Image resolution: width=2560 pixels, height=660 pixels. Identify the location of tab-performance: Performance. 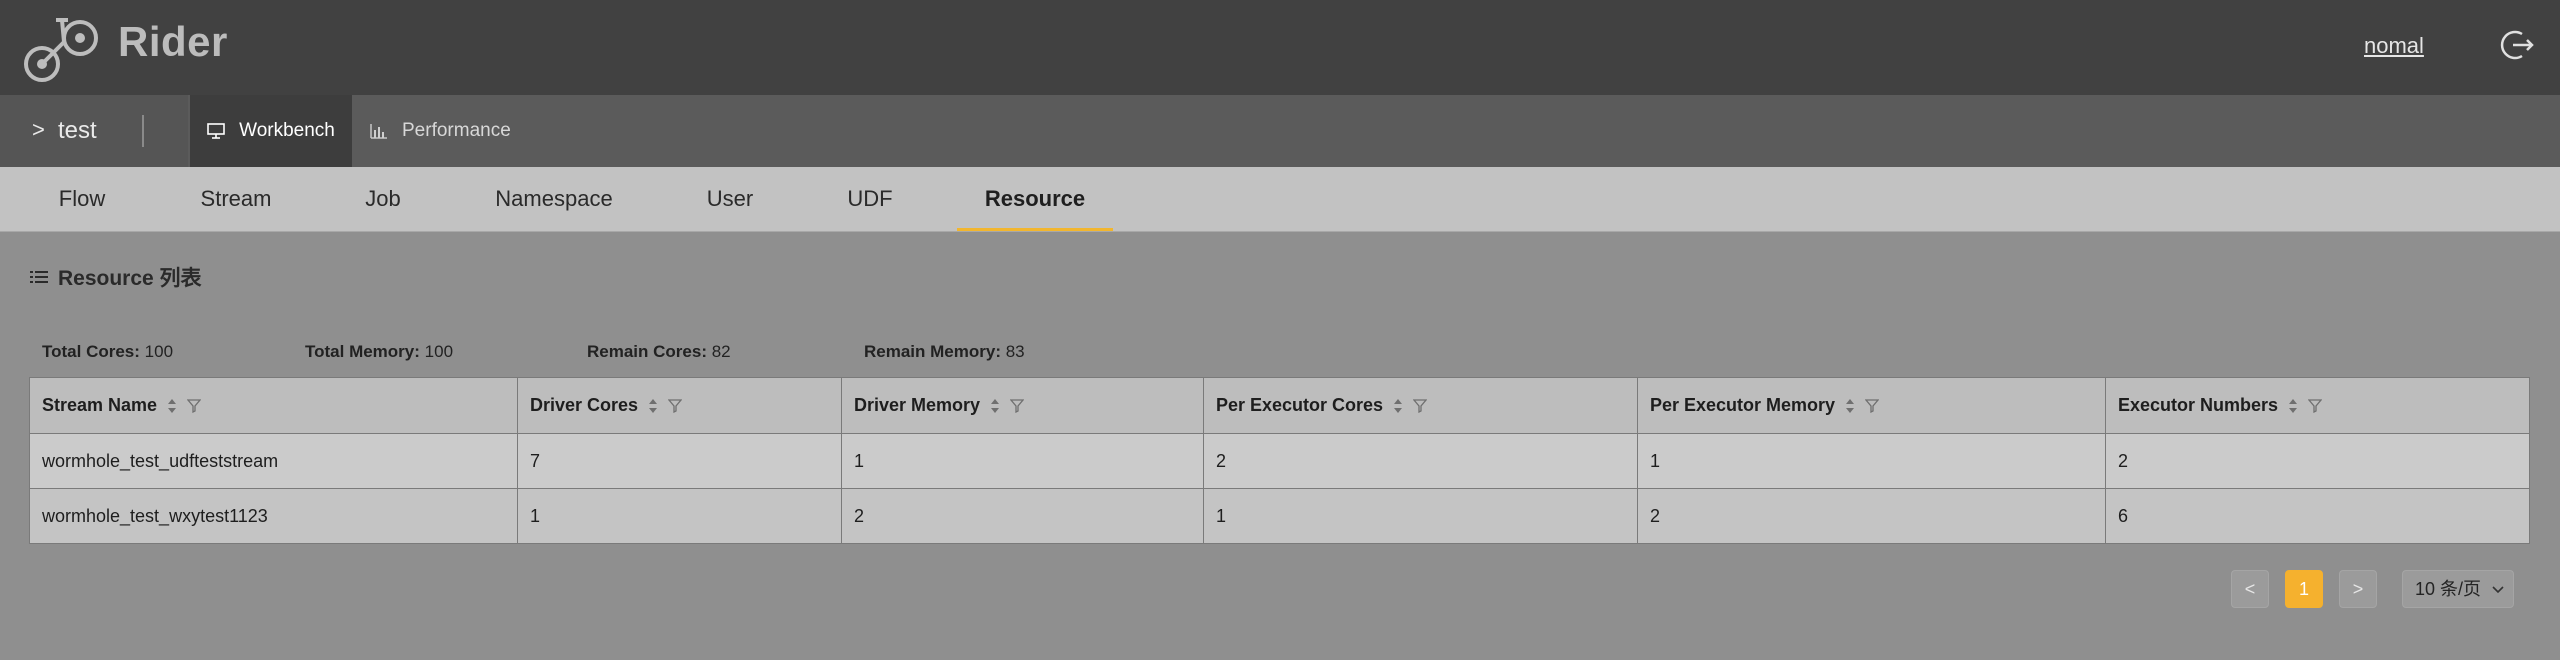
(450, 131).